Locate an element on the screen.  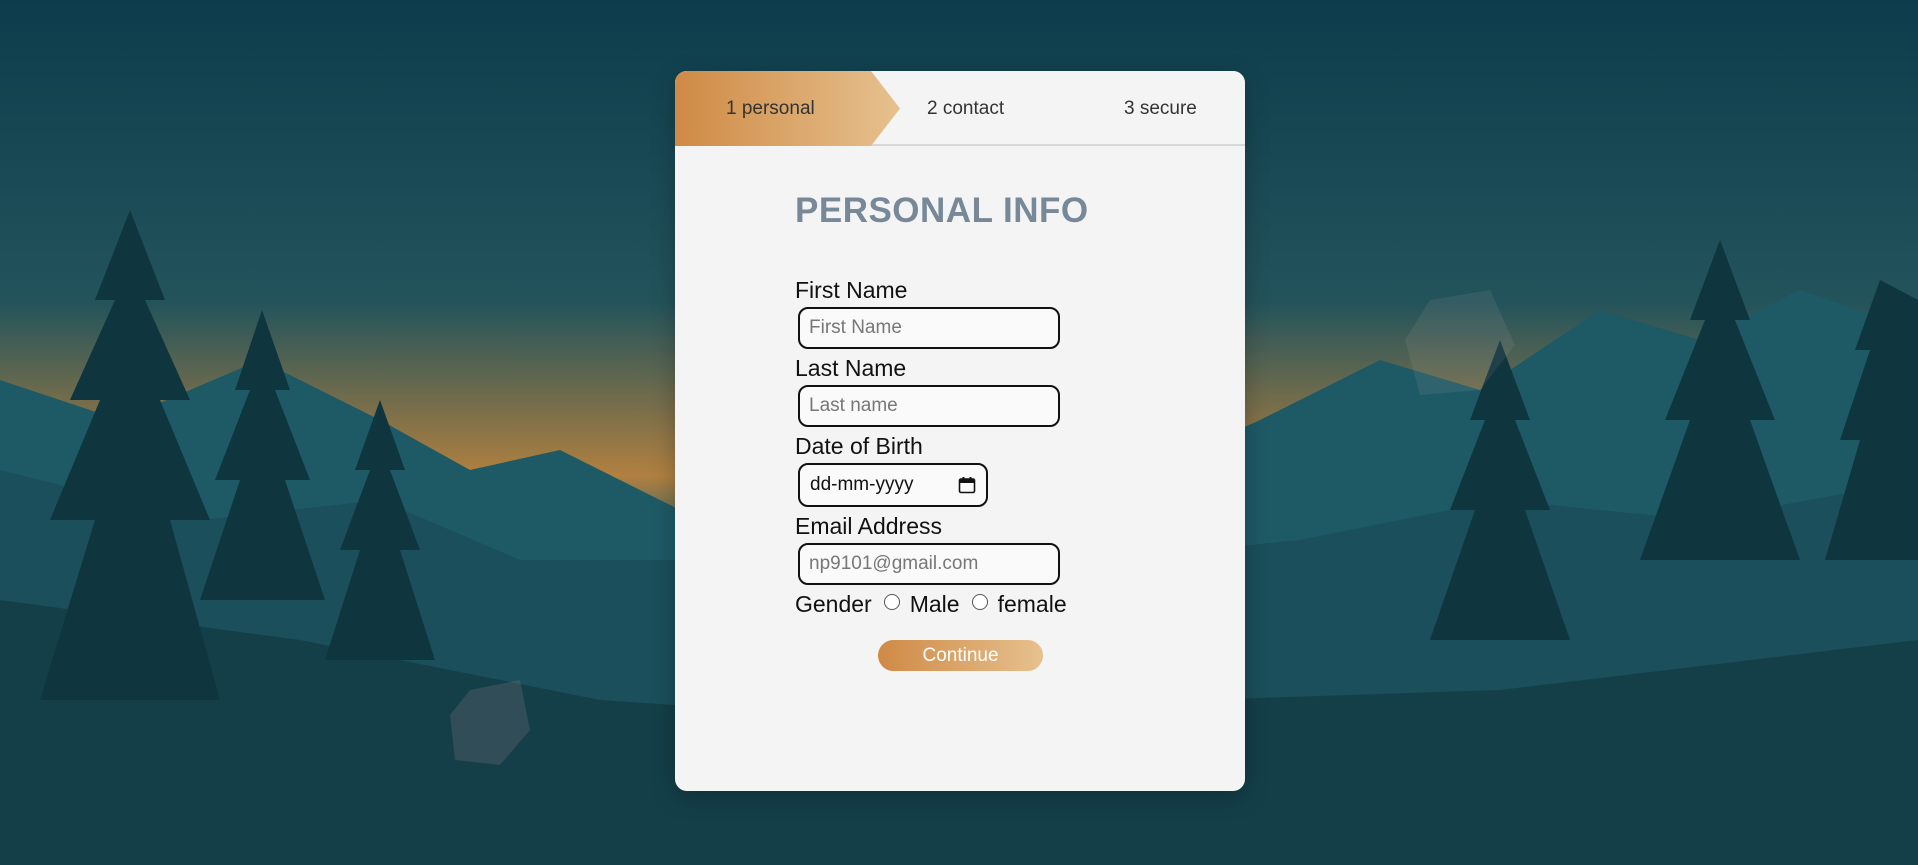
step-progress-bar: 1 personal 2 contact 3 secure is located at coordinates (960, 108).